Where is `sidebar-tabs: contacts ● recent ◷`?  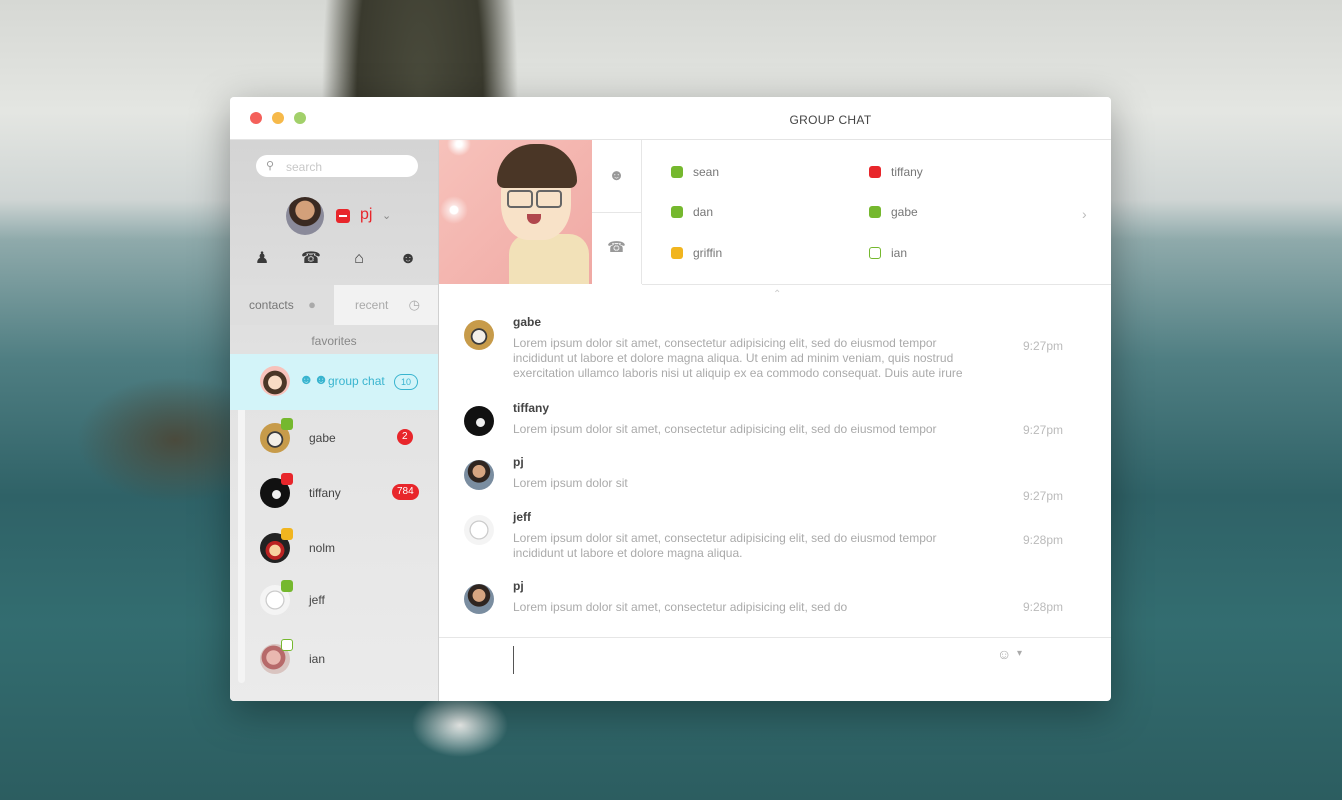 sidebar-tabs: contacts ● recent ◷ is located at coordinates (334, 305).